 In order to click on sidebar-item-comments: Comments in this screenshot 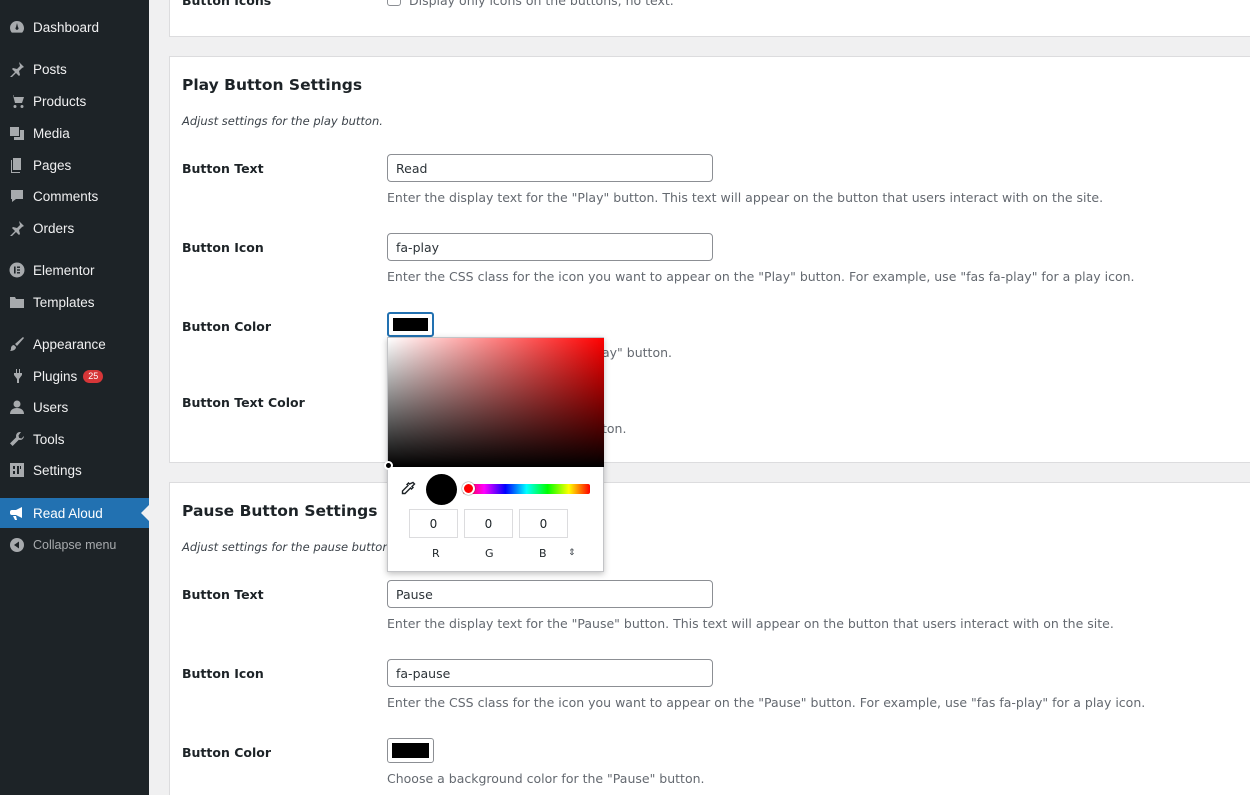, I will do `click(74, 196)`.